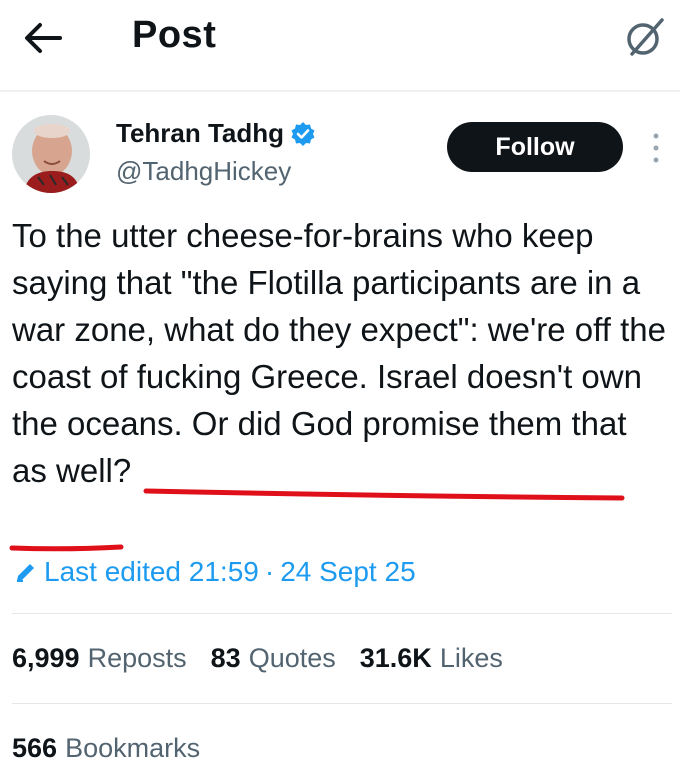 The width and height of the screenshot is (680, 780). I want to click on top-bar: Post, so click(340, 45).